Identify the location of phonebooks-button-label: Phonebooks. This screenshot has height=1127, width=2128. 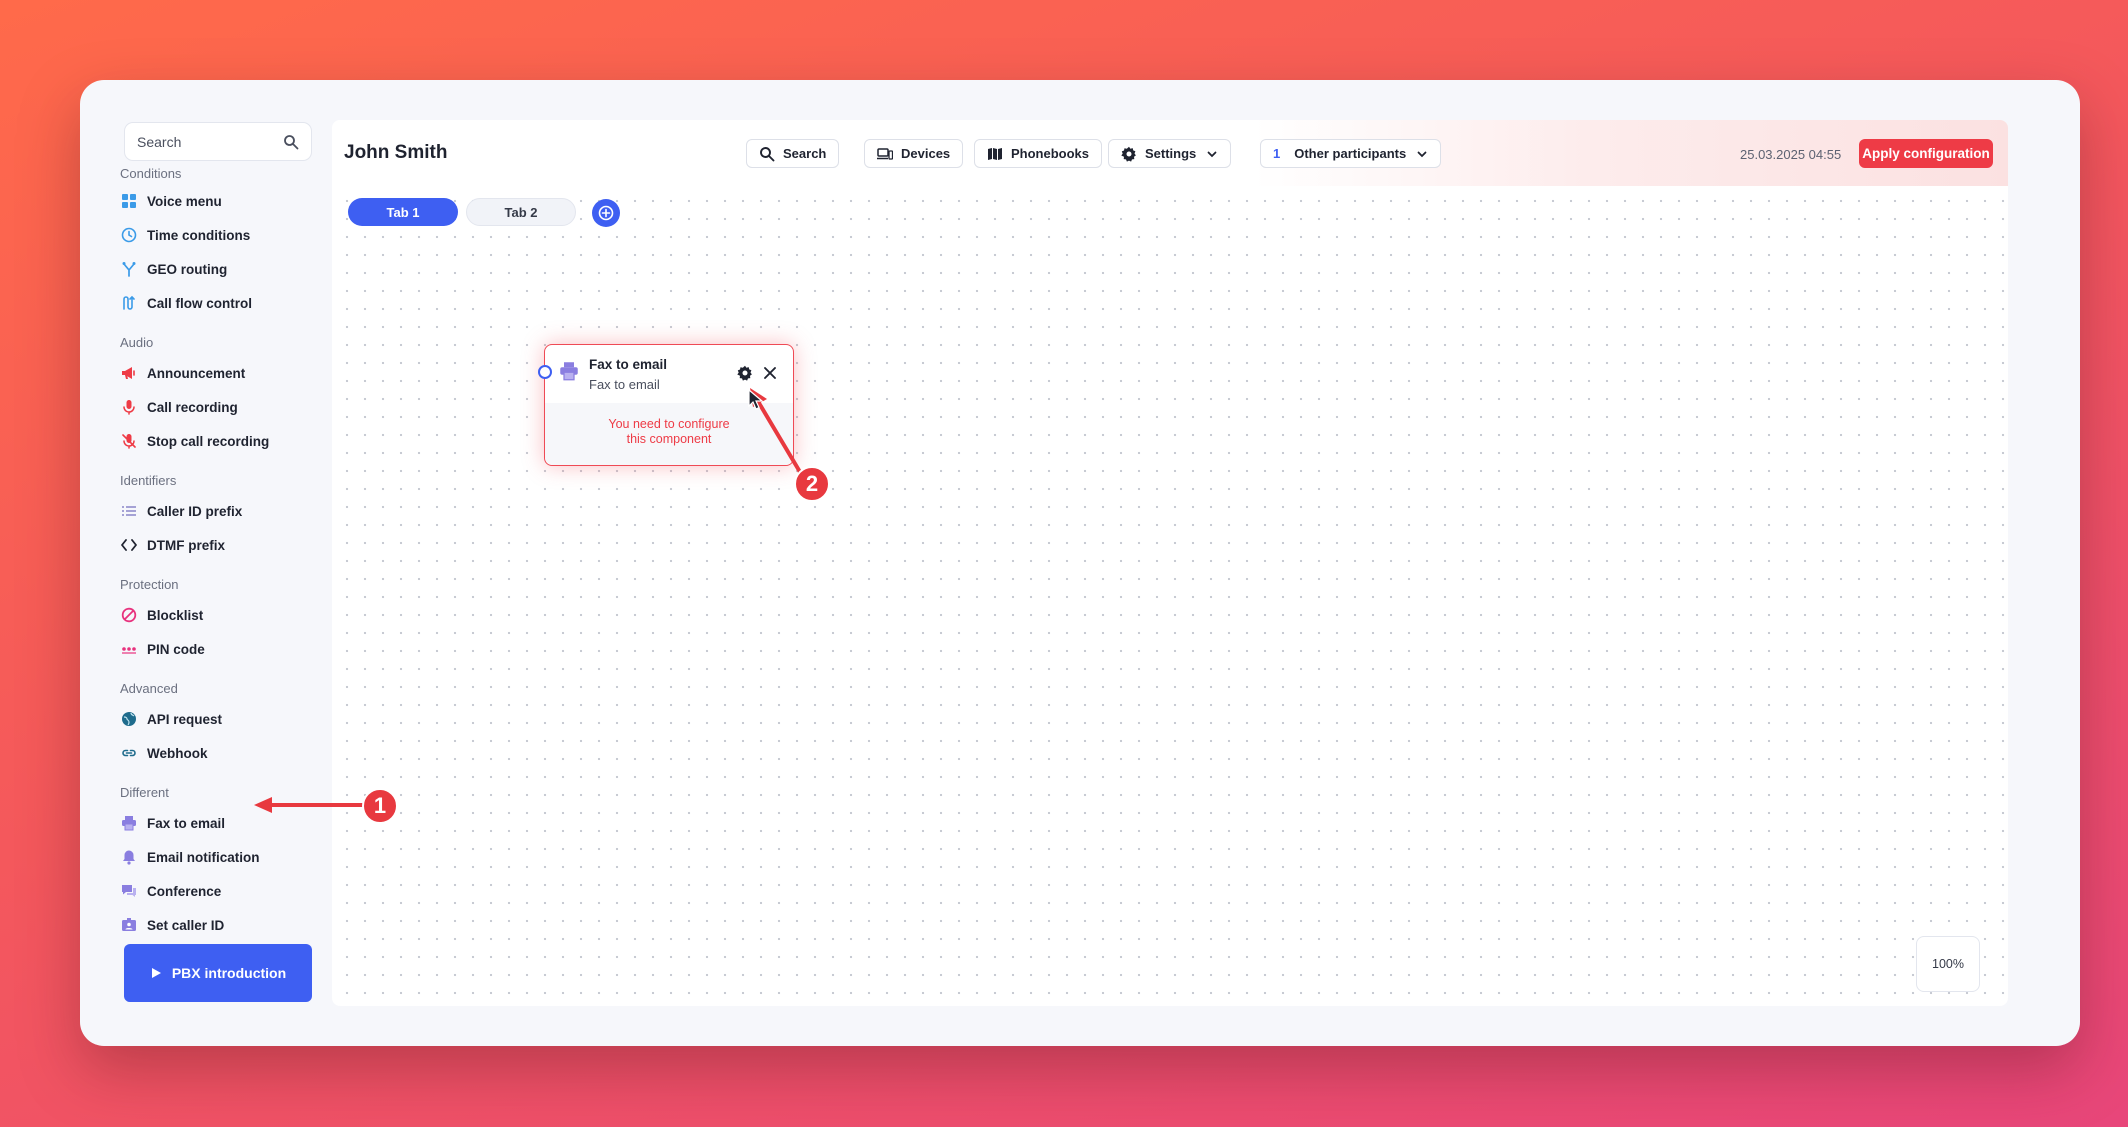
(1050, 153).